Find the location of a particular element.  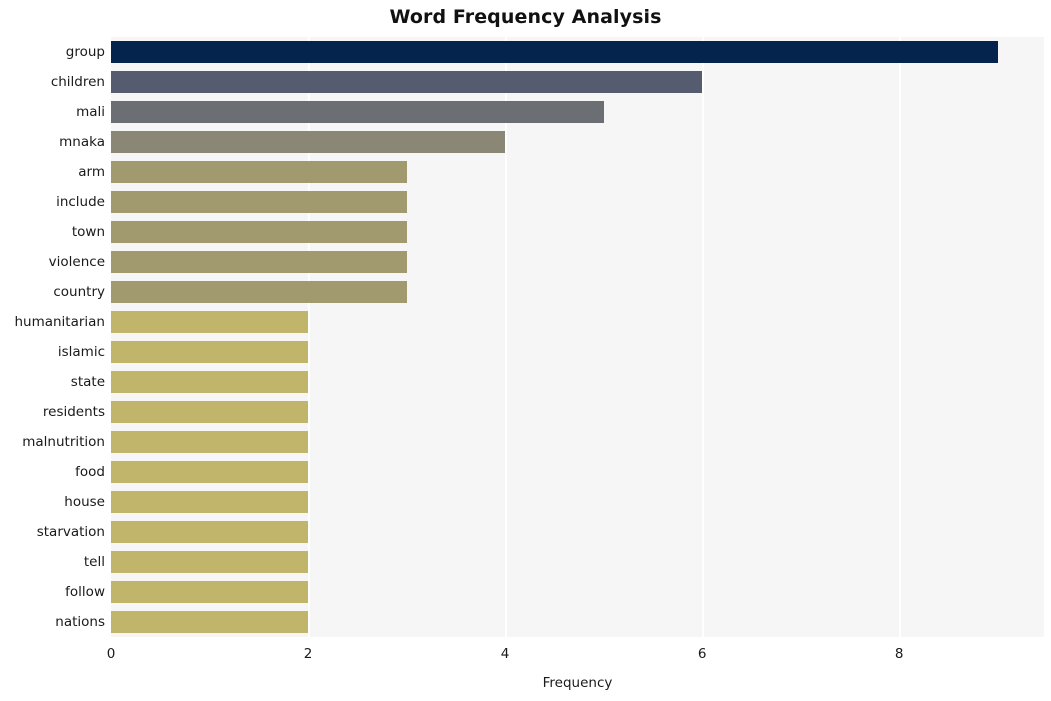

bar-violence is located at coordinates (259, 262).